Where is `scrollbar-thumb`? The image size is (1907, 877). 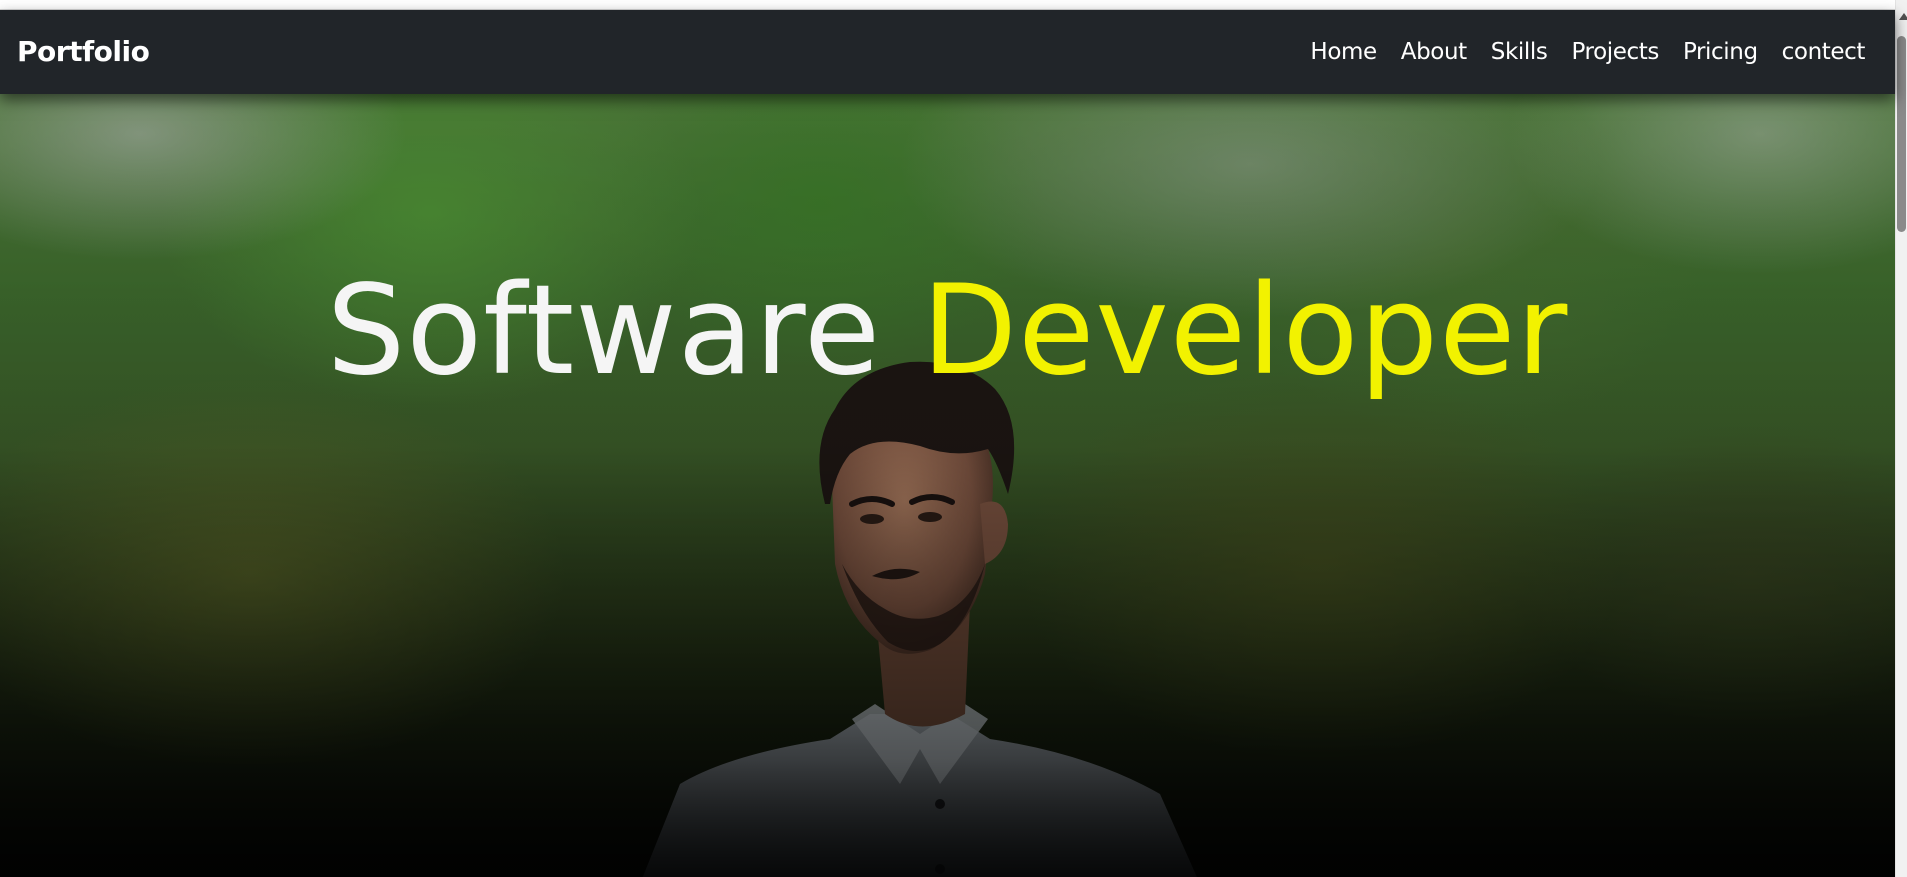
scrollbar-thumb is located at coordinates (1901, 134).